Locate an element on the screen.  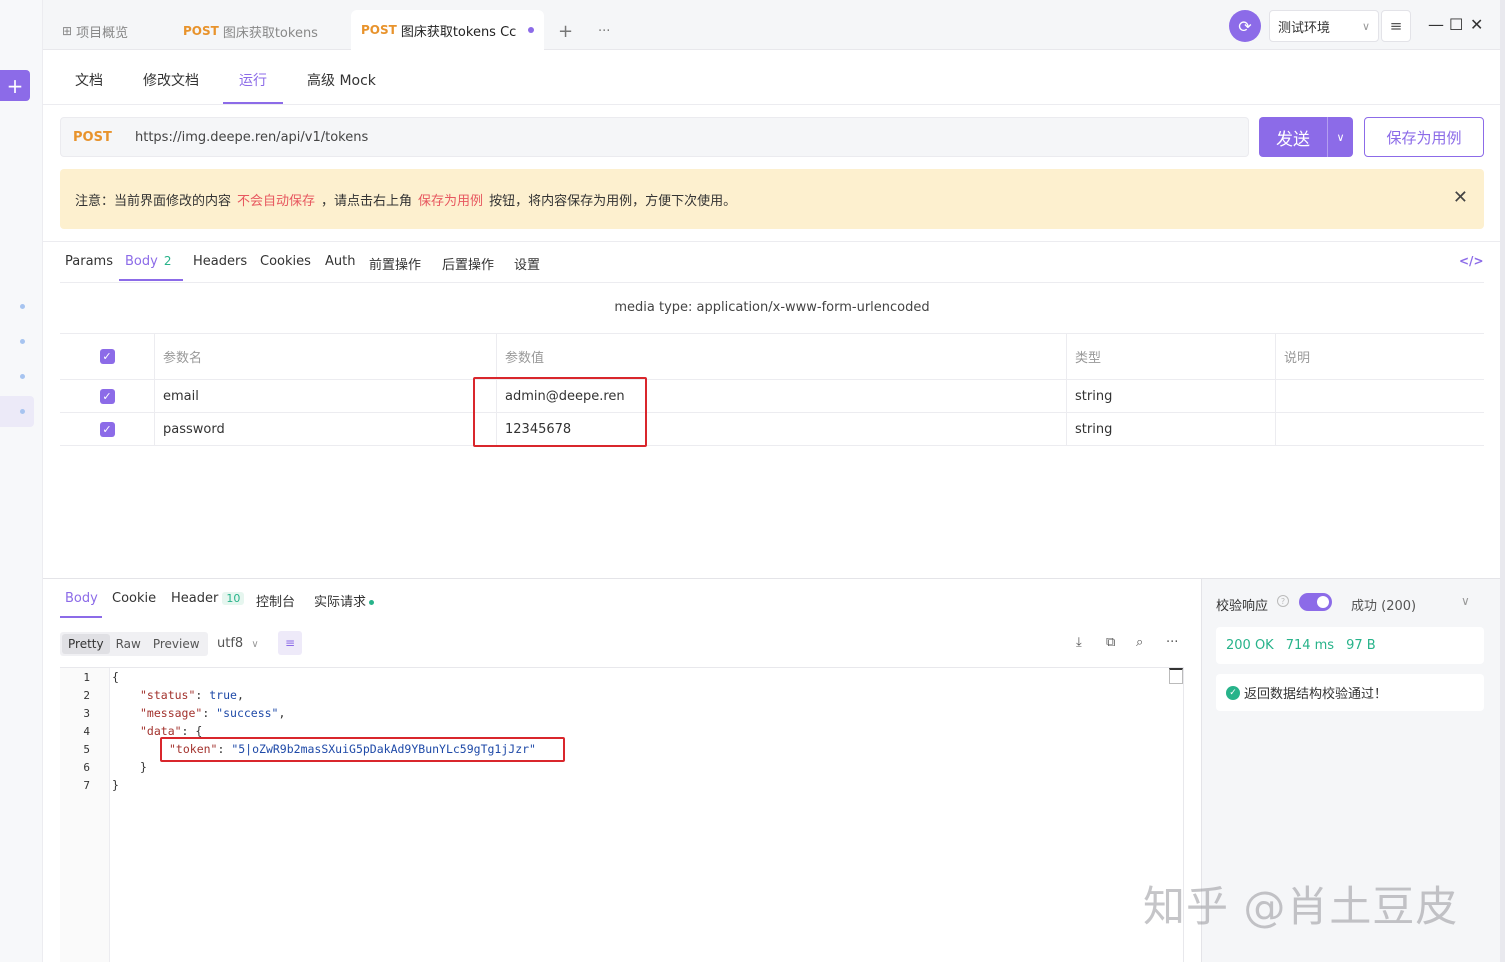
wrap-lines-icon: ≡ is located at coordinates (290, 643).